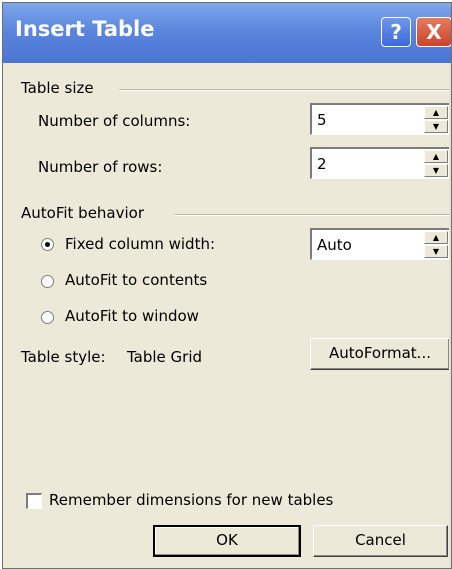 This screenshot has height=569, width=452. Describe the element at coordinates (380, 119) in the screenshot. I see `columns-spinner: 5 ▲ ▼` at that location.